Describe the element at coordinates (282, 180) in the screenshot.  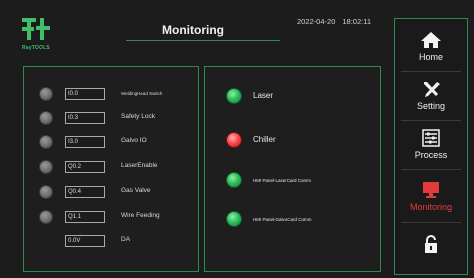
I see `status-label: HMI Panel-LaserCard Comm` at that location.